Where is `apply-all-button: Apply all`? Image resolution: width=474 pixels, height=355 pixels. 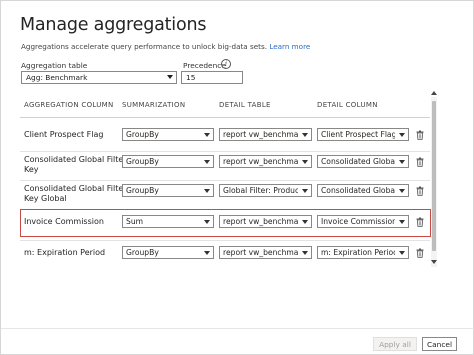 apply-all-button: Apply all is located at coordinates (395, 344).